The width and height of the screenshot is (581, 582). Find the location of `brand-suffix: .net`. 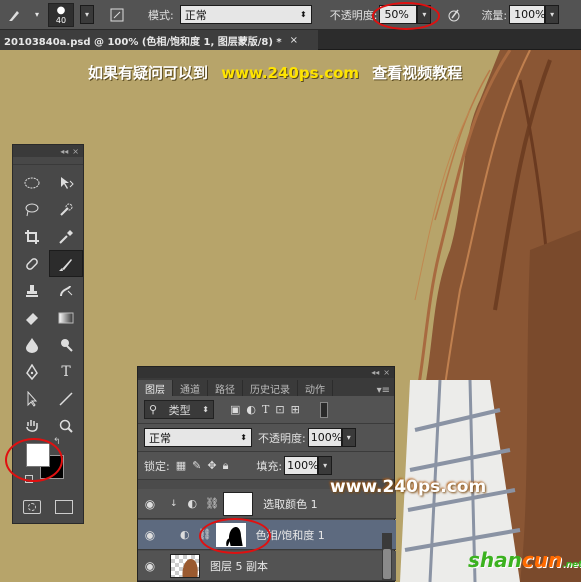

brand-suffix: .net is located at coordinates (571, 565).